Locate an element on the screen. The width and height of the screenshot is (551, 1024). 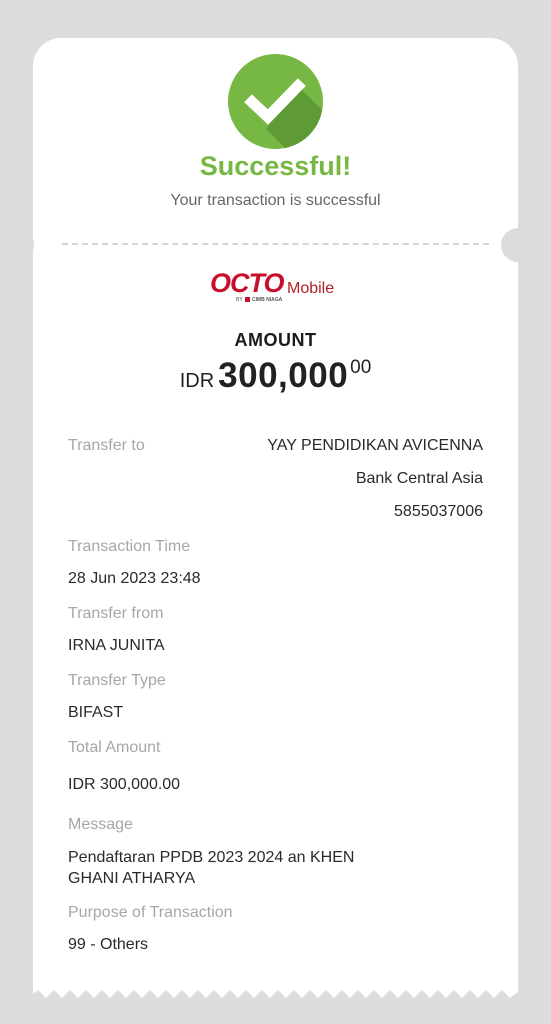
dashed-divider is located at coordinates (275, 244).